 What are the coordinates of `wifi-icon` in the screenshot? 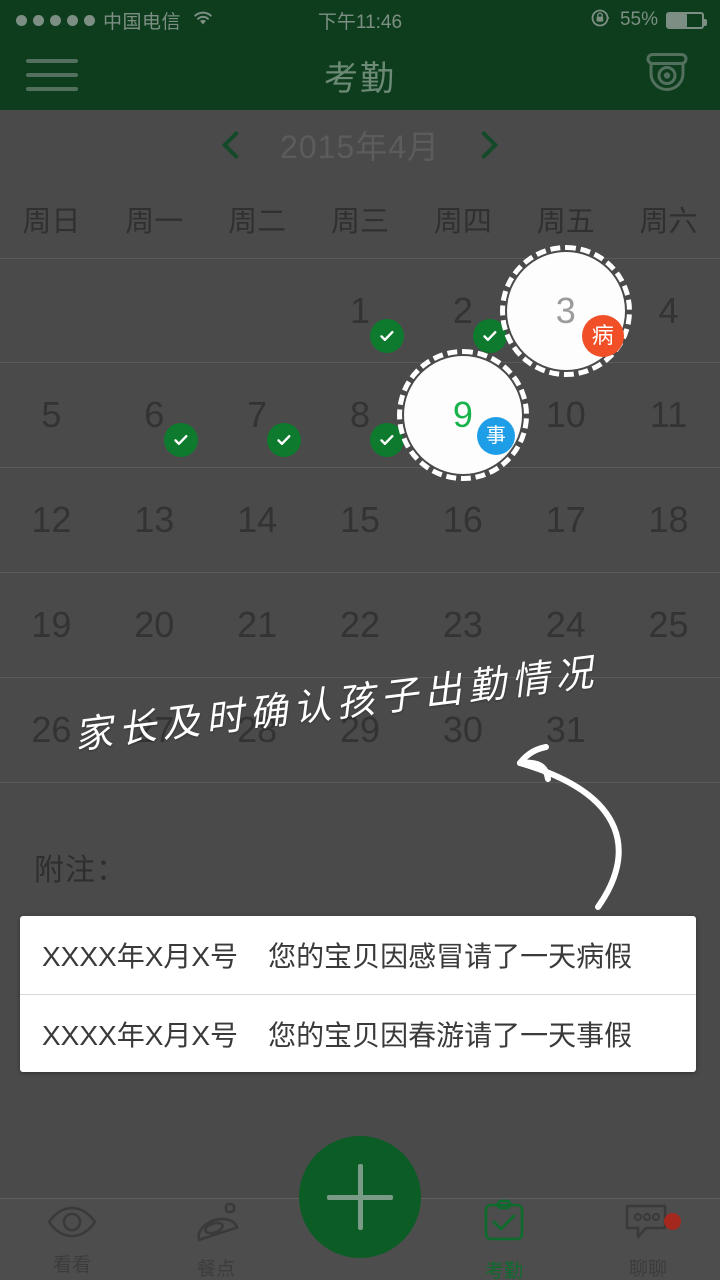 It's located at (203, 20).